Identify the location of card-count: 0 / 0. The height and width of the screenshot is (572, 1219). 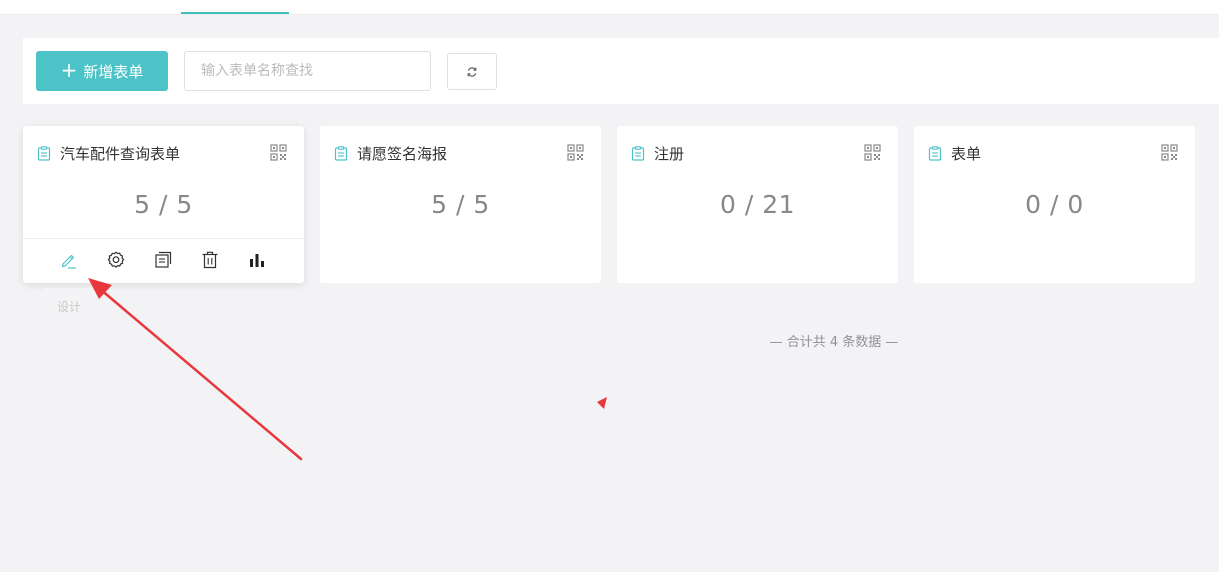
(1054, 204).